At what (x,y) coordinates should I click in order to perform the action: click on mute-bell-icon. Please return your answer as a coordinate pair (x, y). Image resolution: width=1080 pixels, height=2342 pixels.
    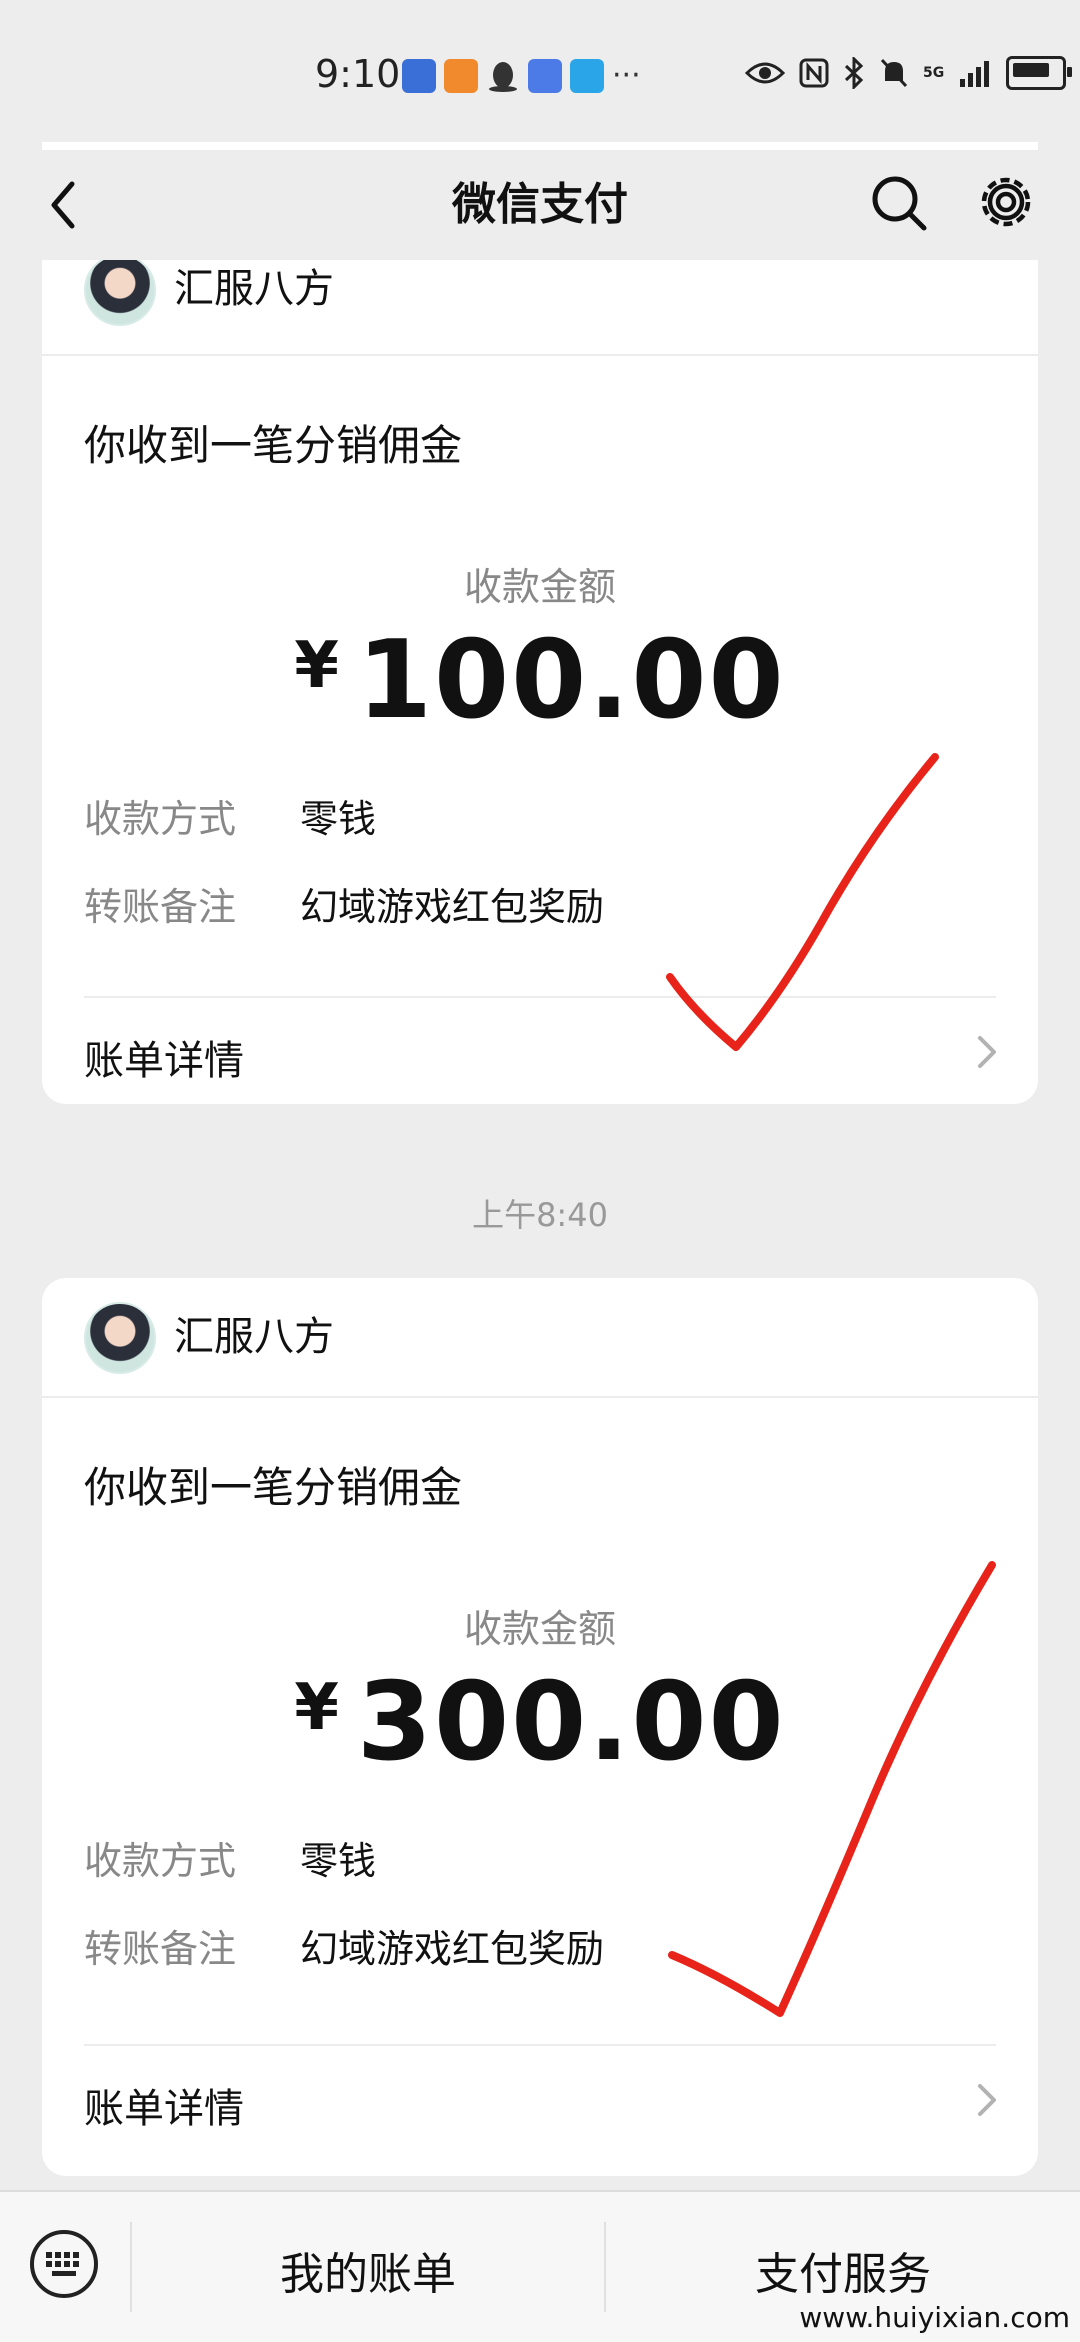
    Looking at the image, I should click on (894, 73).